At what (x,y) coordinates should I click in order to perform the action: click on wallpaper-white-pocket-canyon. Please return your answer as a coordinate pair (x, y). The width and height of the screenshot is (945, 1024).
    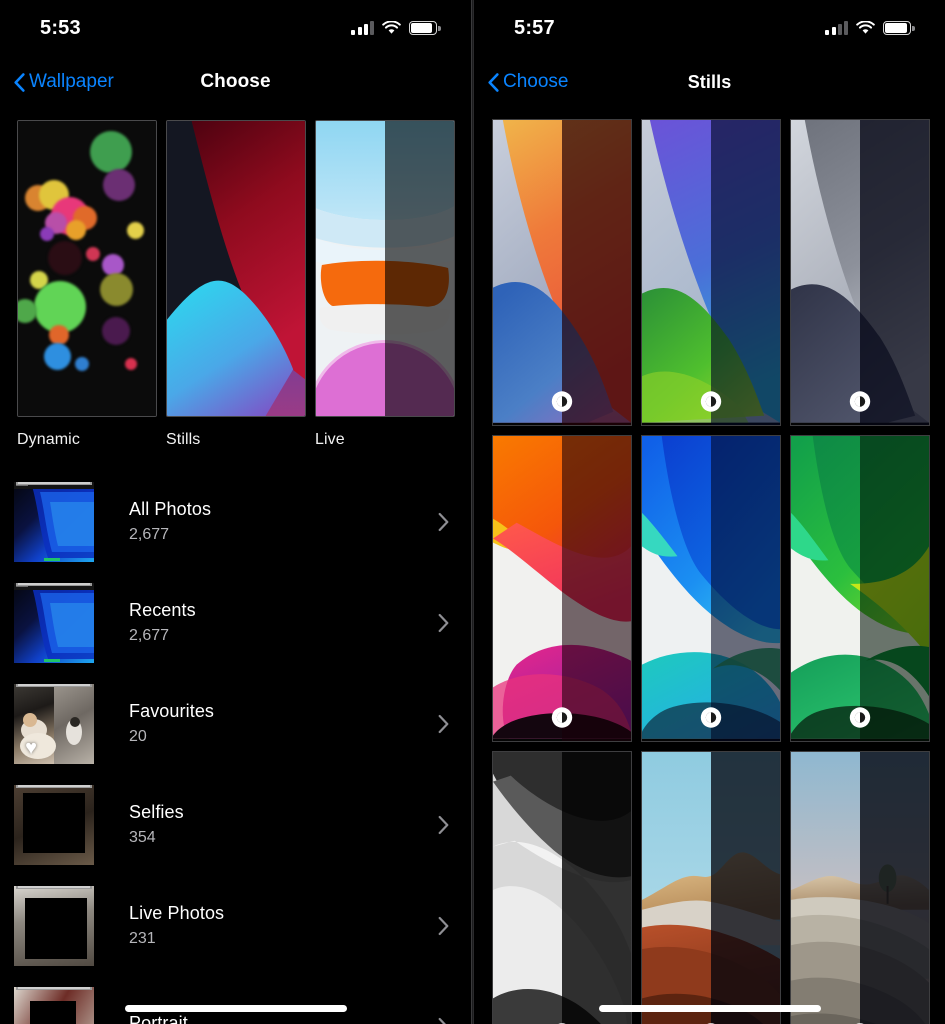
    Looking at the image, I should click on (711, 887).